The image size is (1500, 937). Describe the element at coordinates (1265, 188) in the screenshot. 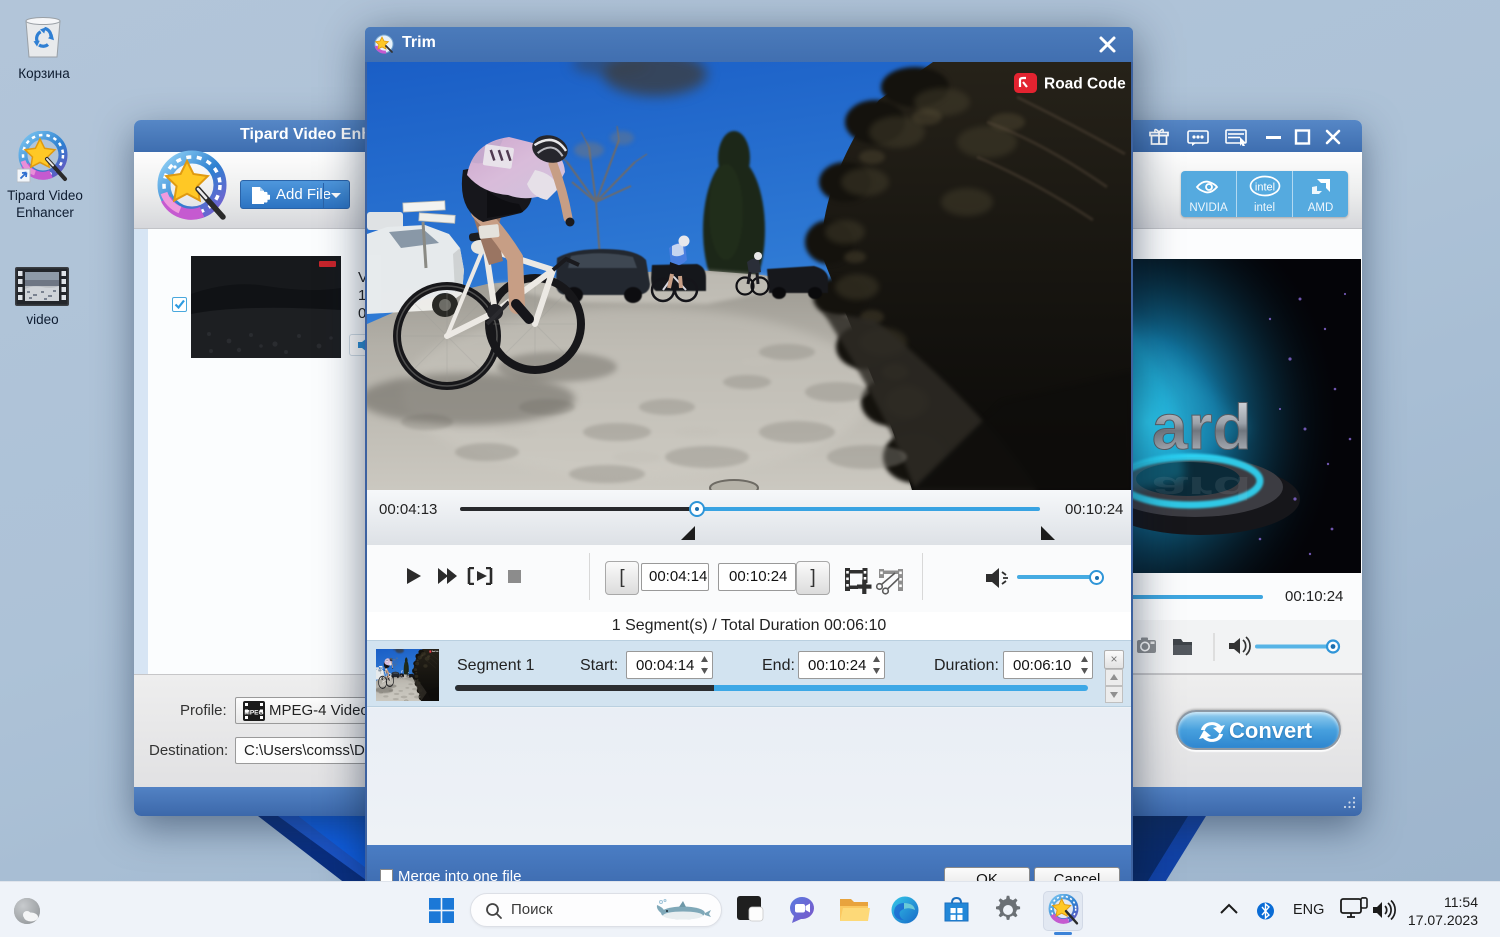

I see `svg-text: intel` at that location.